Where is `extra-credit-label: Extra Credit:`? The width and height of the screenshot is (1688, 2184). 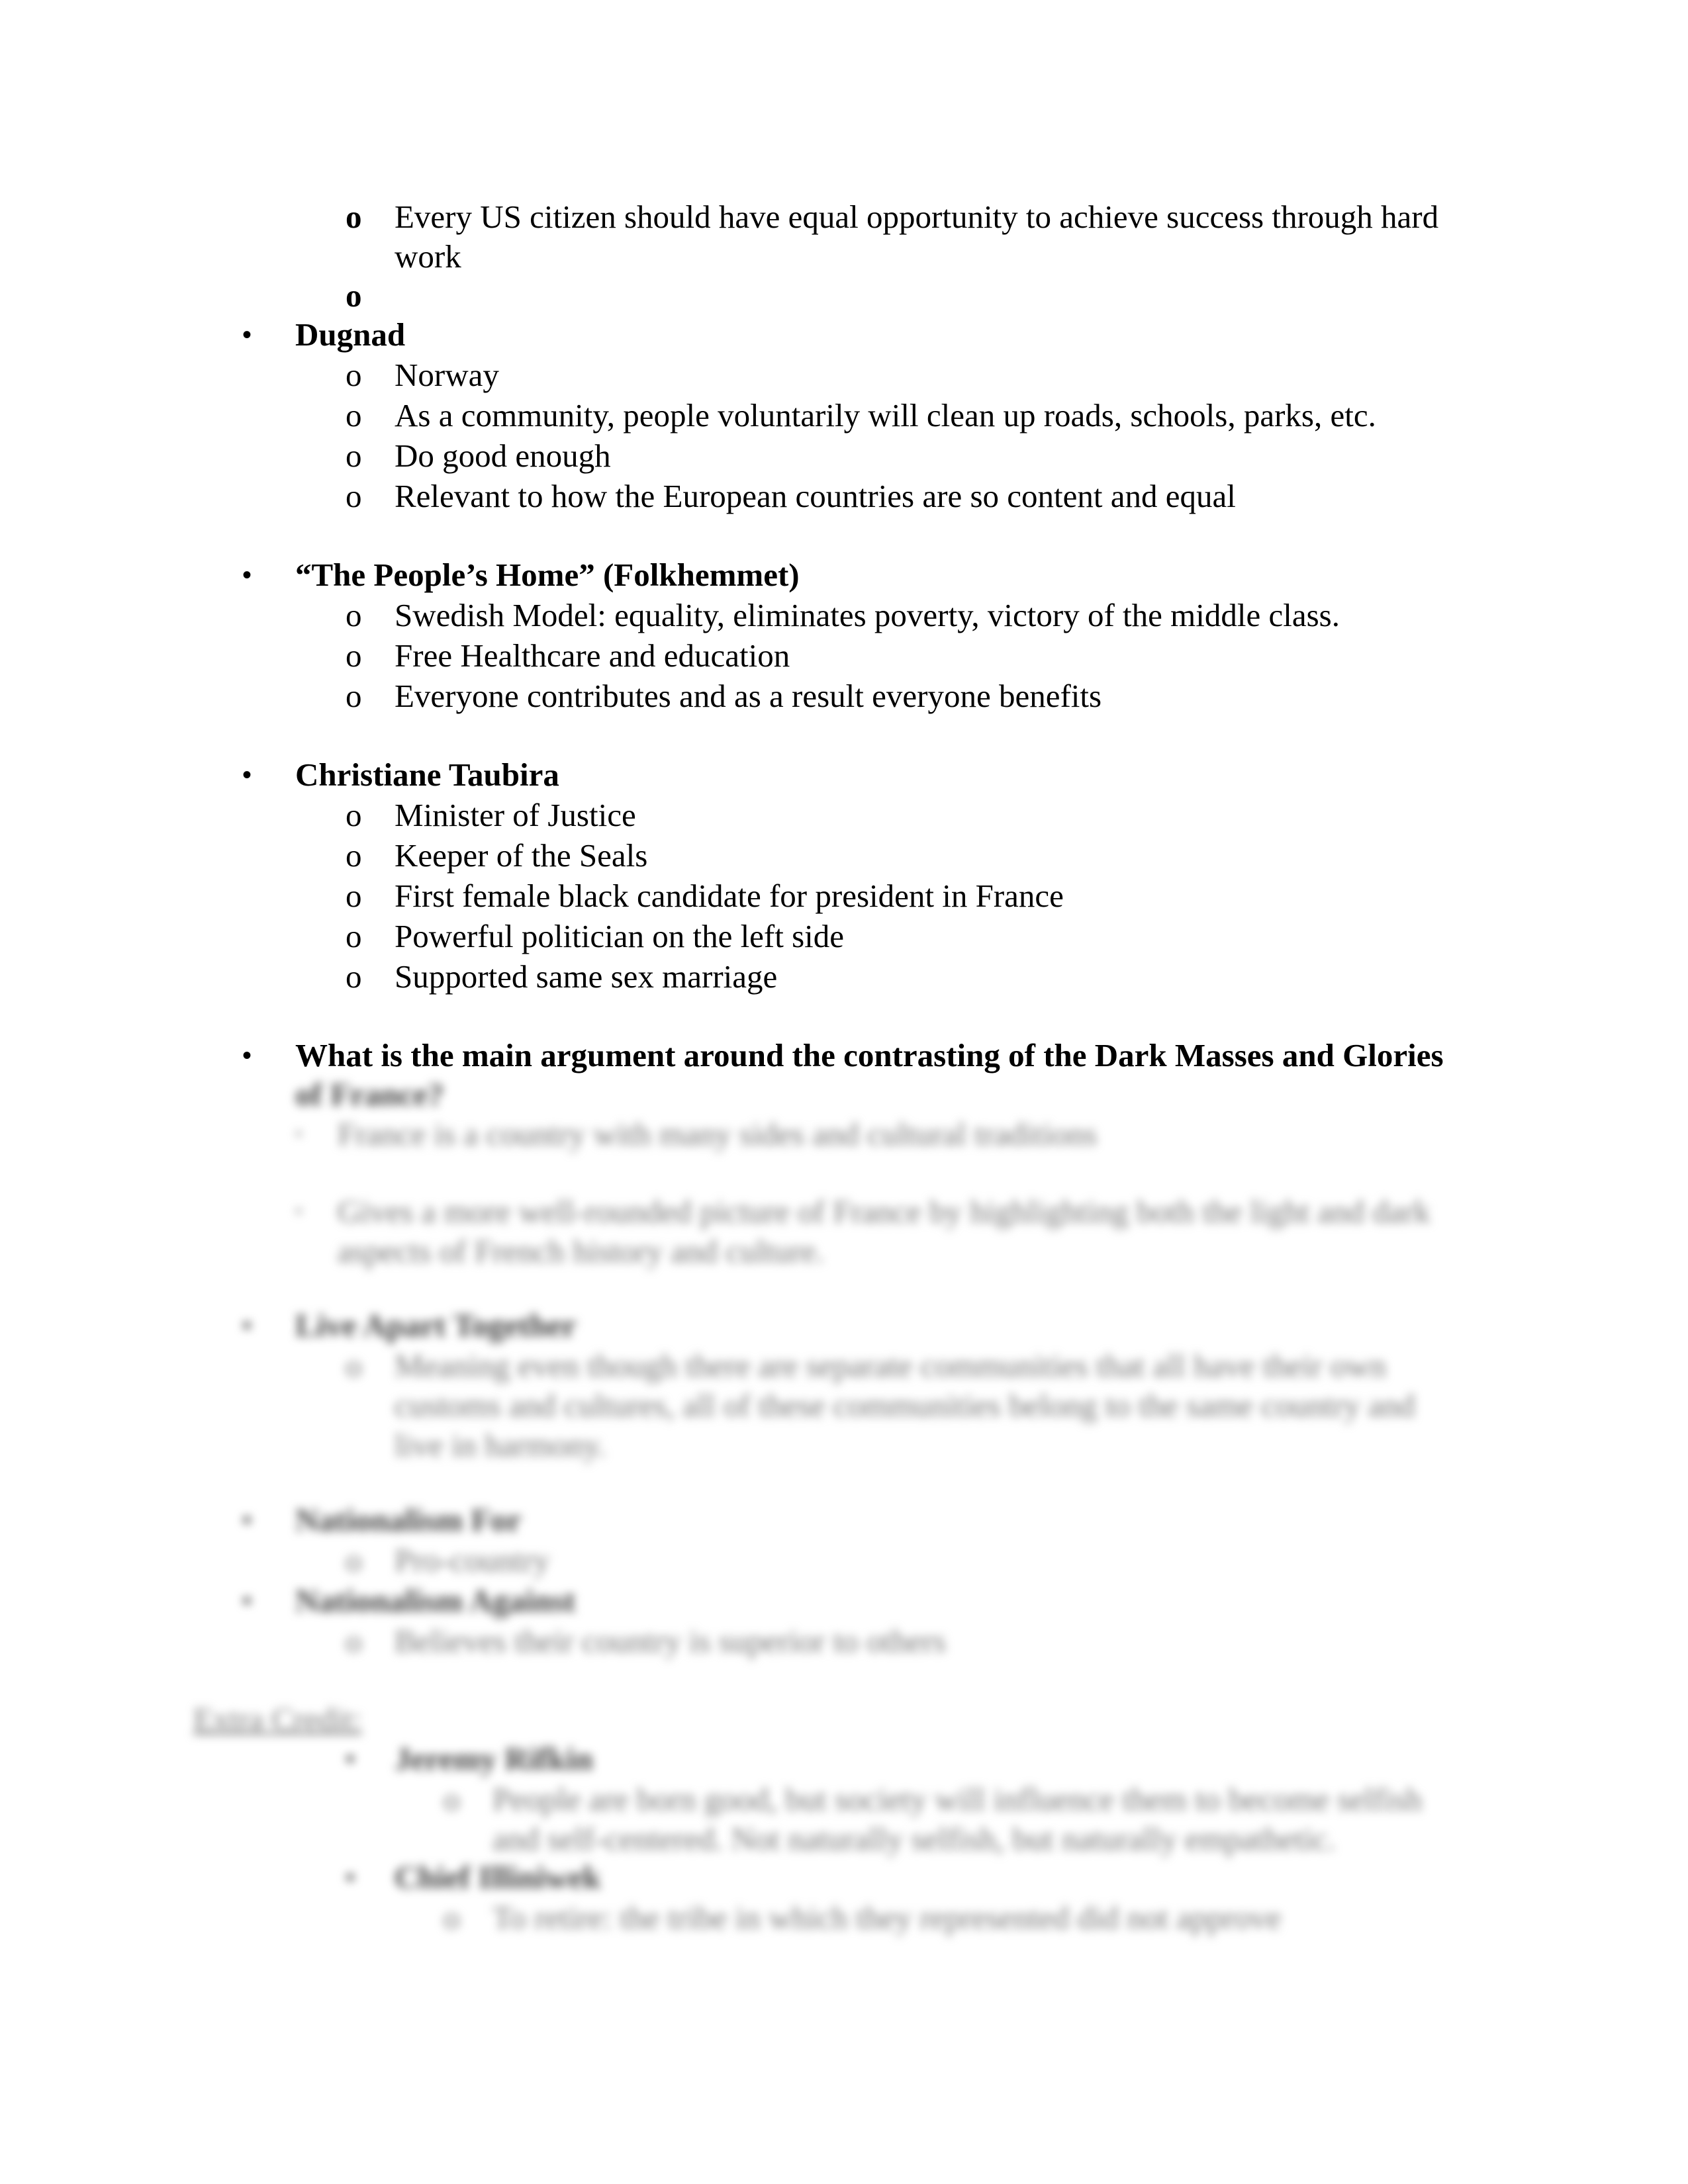 extra-credit-label: Extra Credit: is located at coordinates (277, 1719).